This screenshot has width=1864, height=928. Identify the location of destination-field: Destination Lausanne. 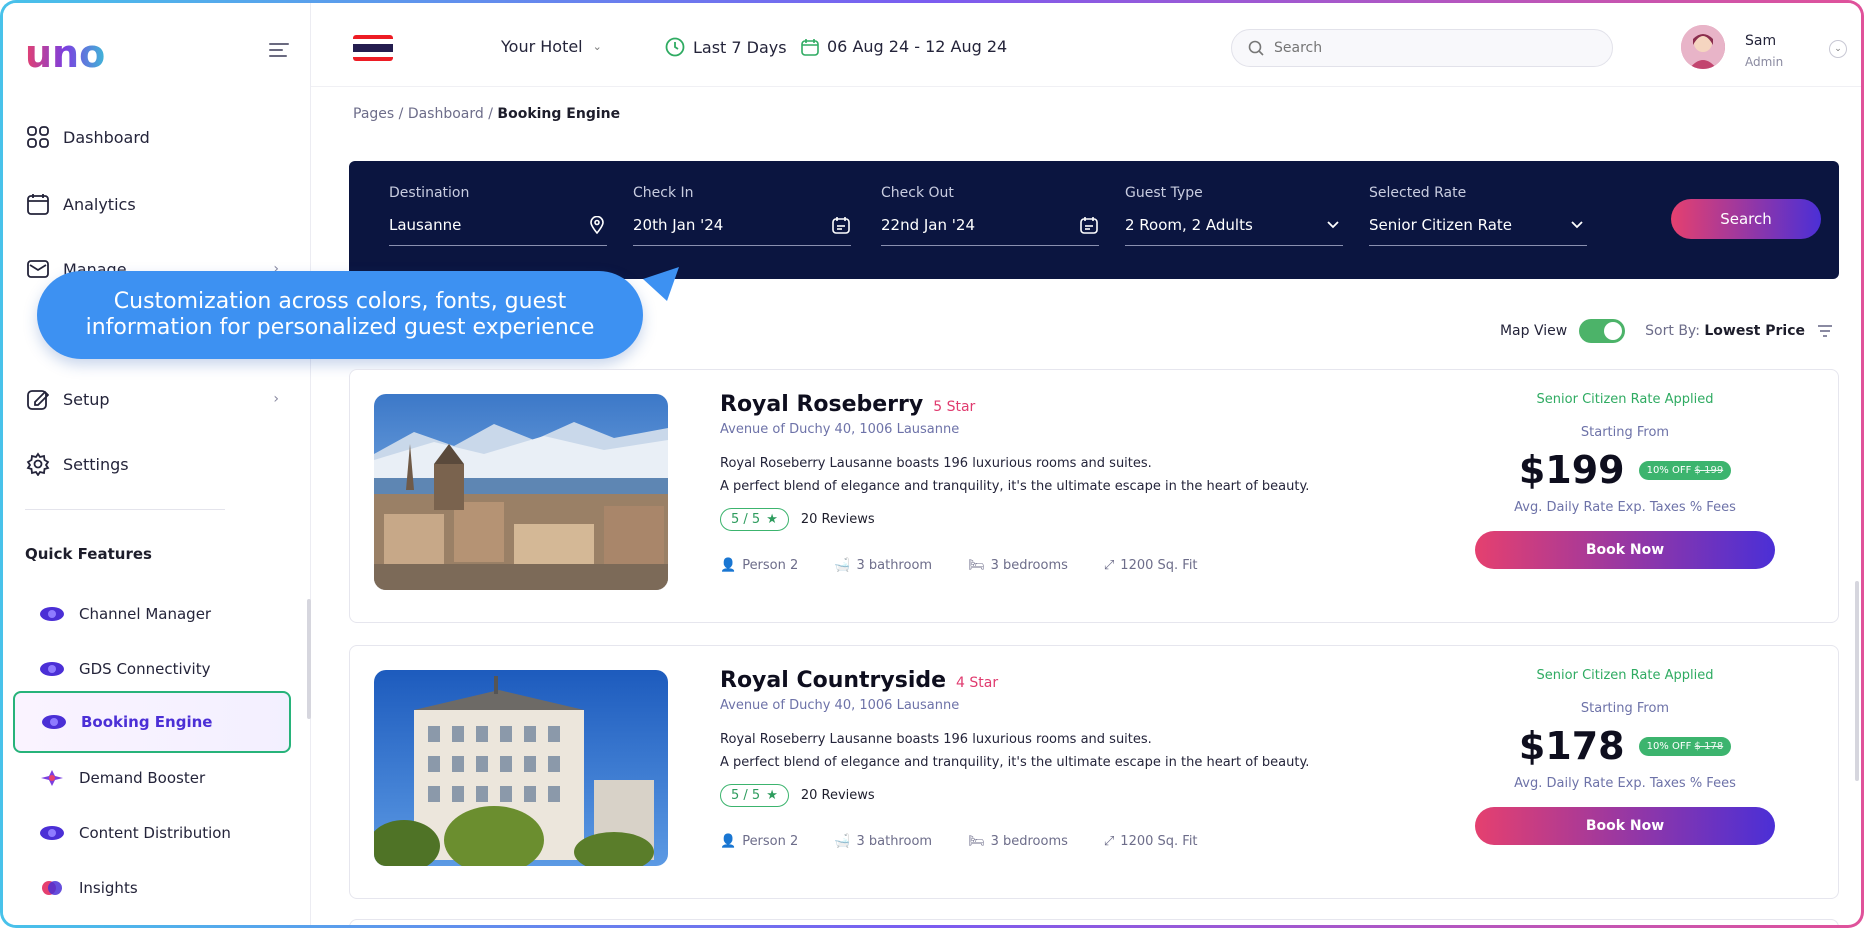
(498, 215).